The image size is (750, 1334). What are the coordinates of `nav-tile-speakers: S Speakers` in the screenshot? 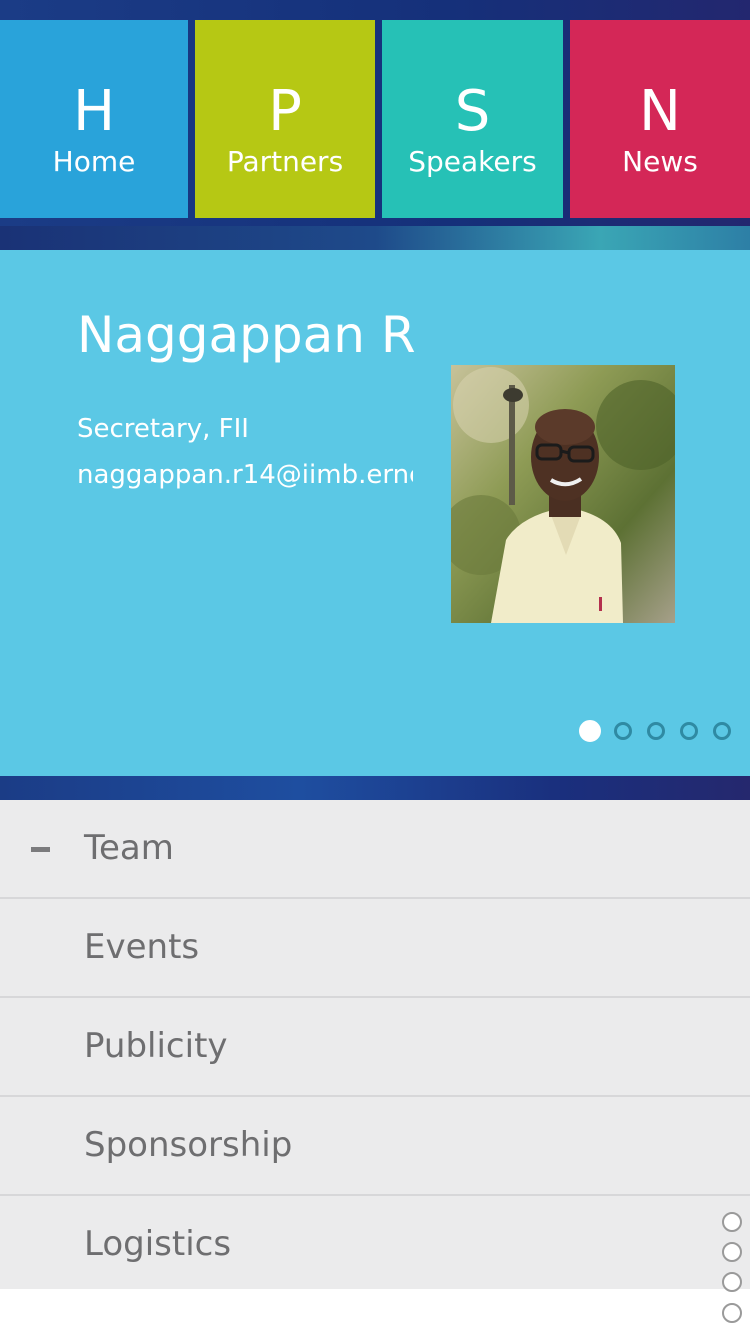 It's located at (472, 119).